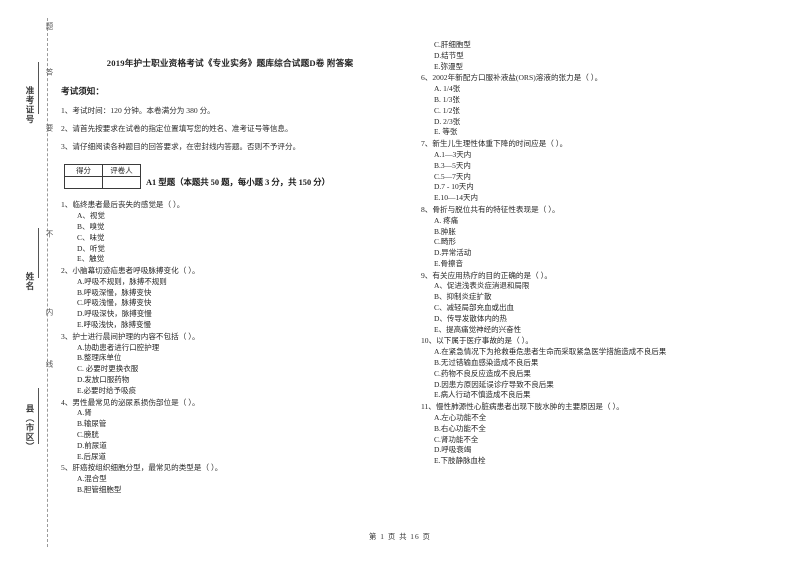  I want to click on seal-edge-word-4: 内, so click(49, 312).